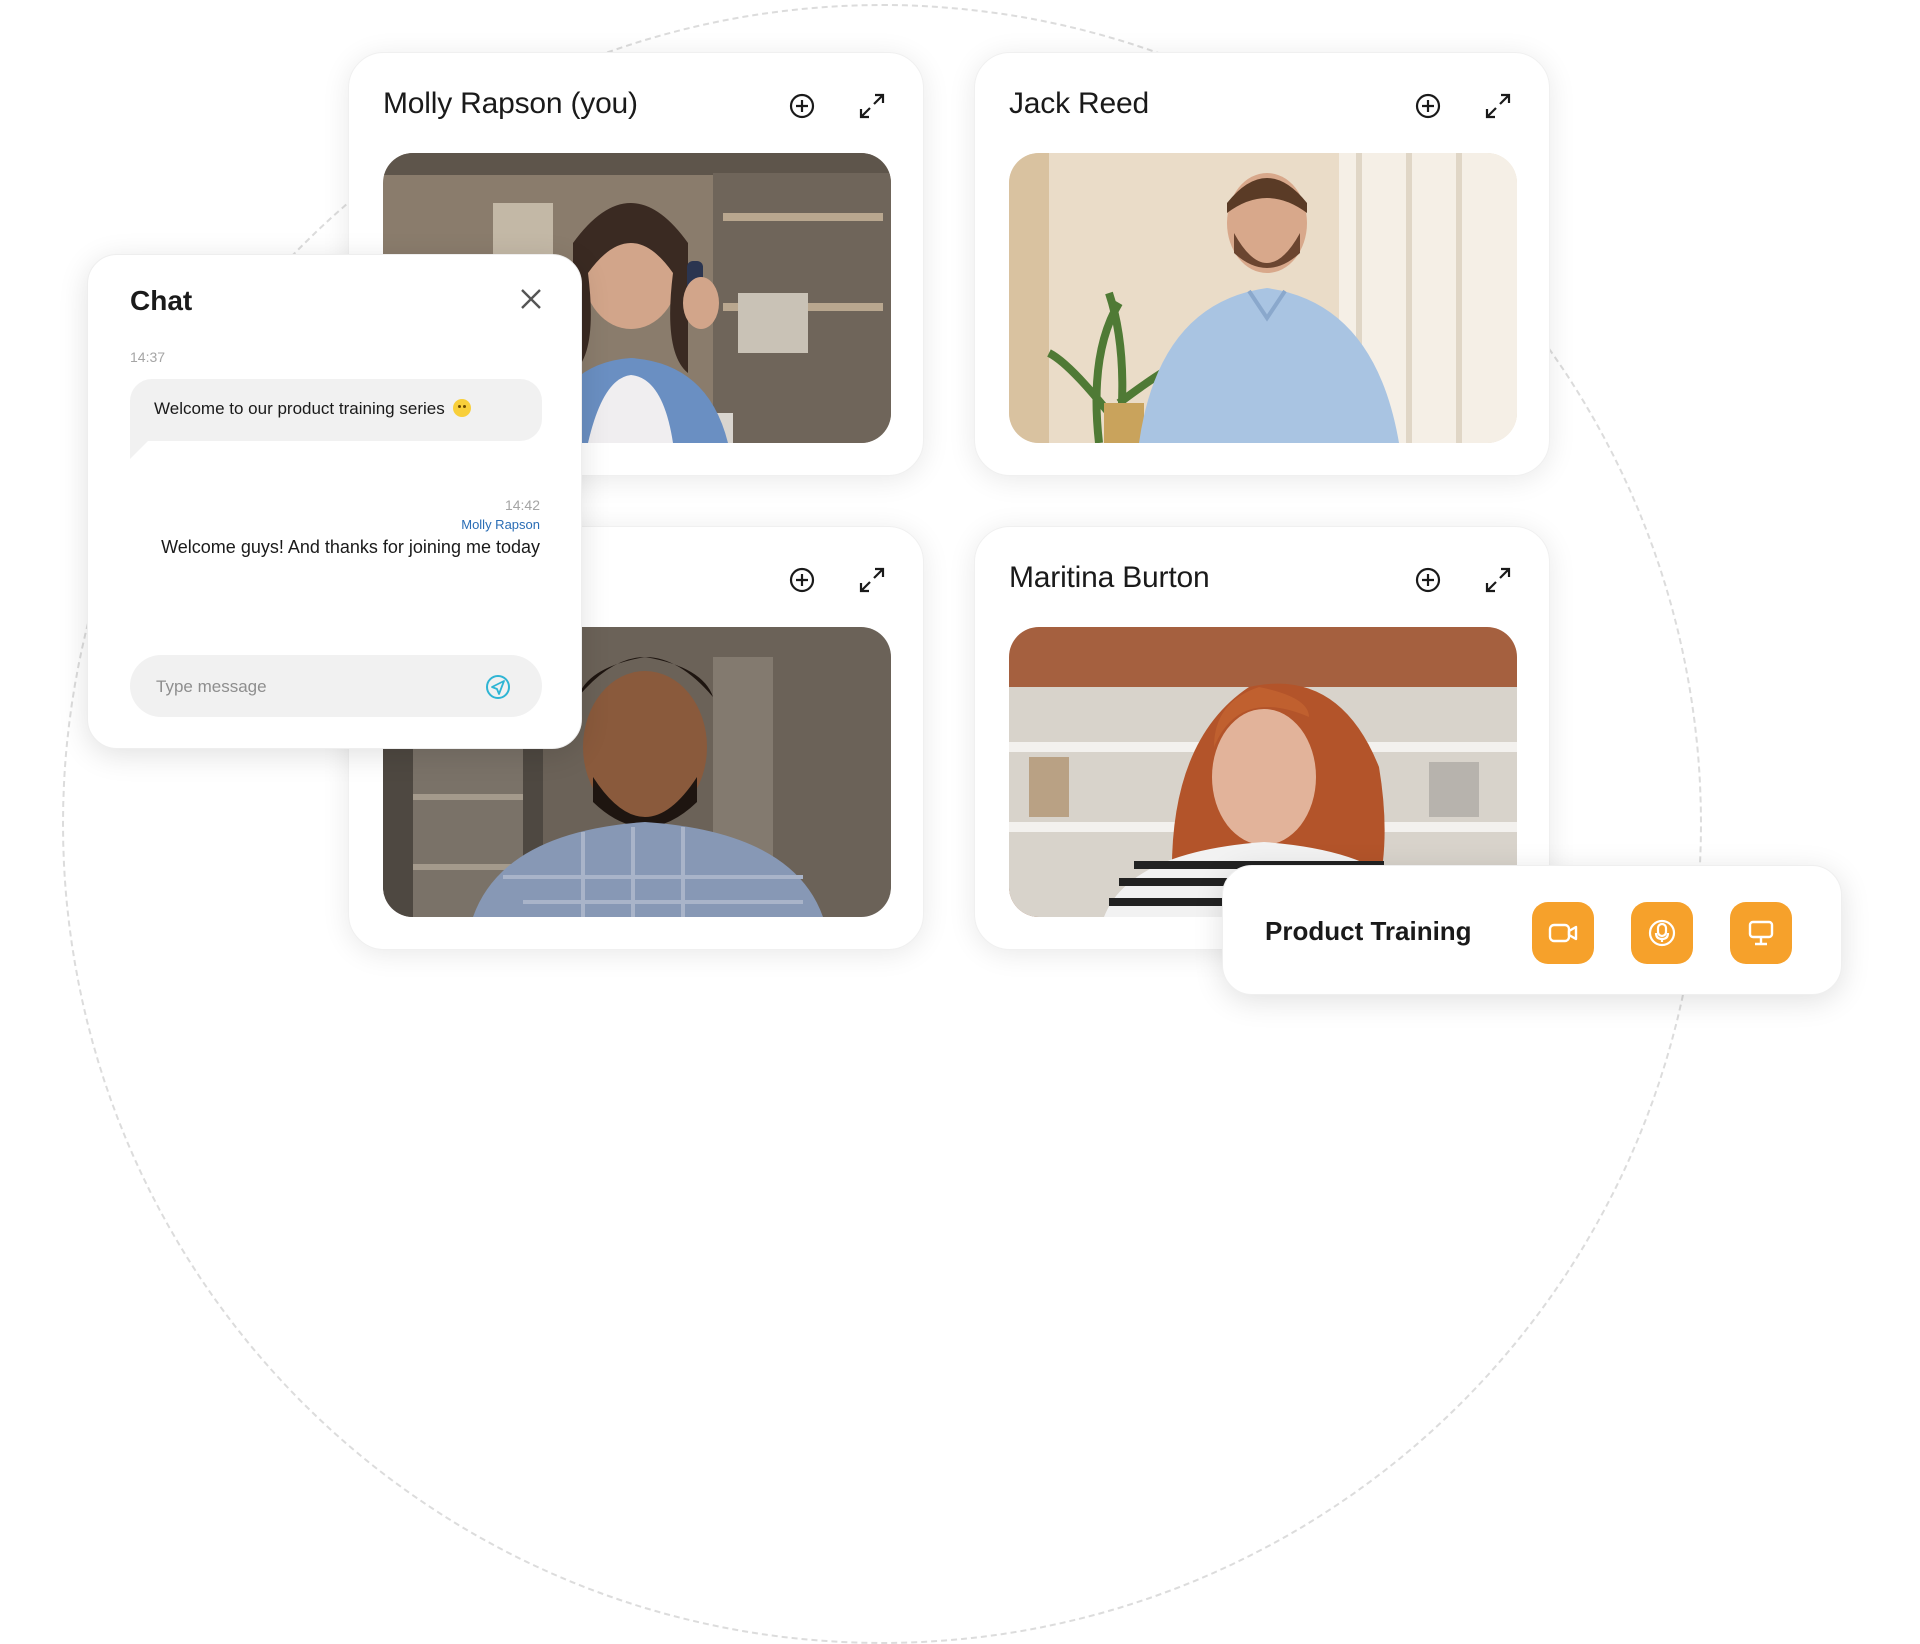  I want to click on bubble-tail, so click(139, 450).